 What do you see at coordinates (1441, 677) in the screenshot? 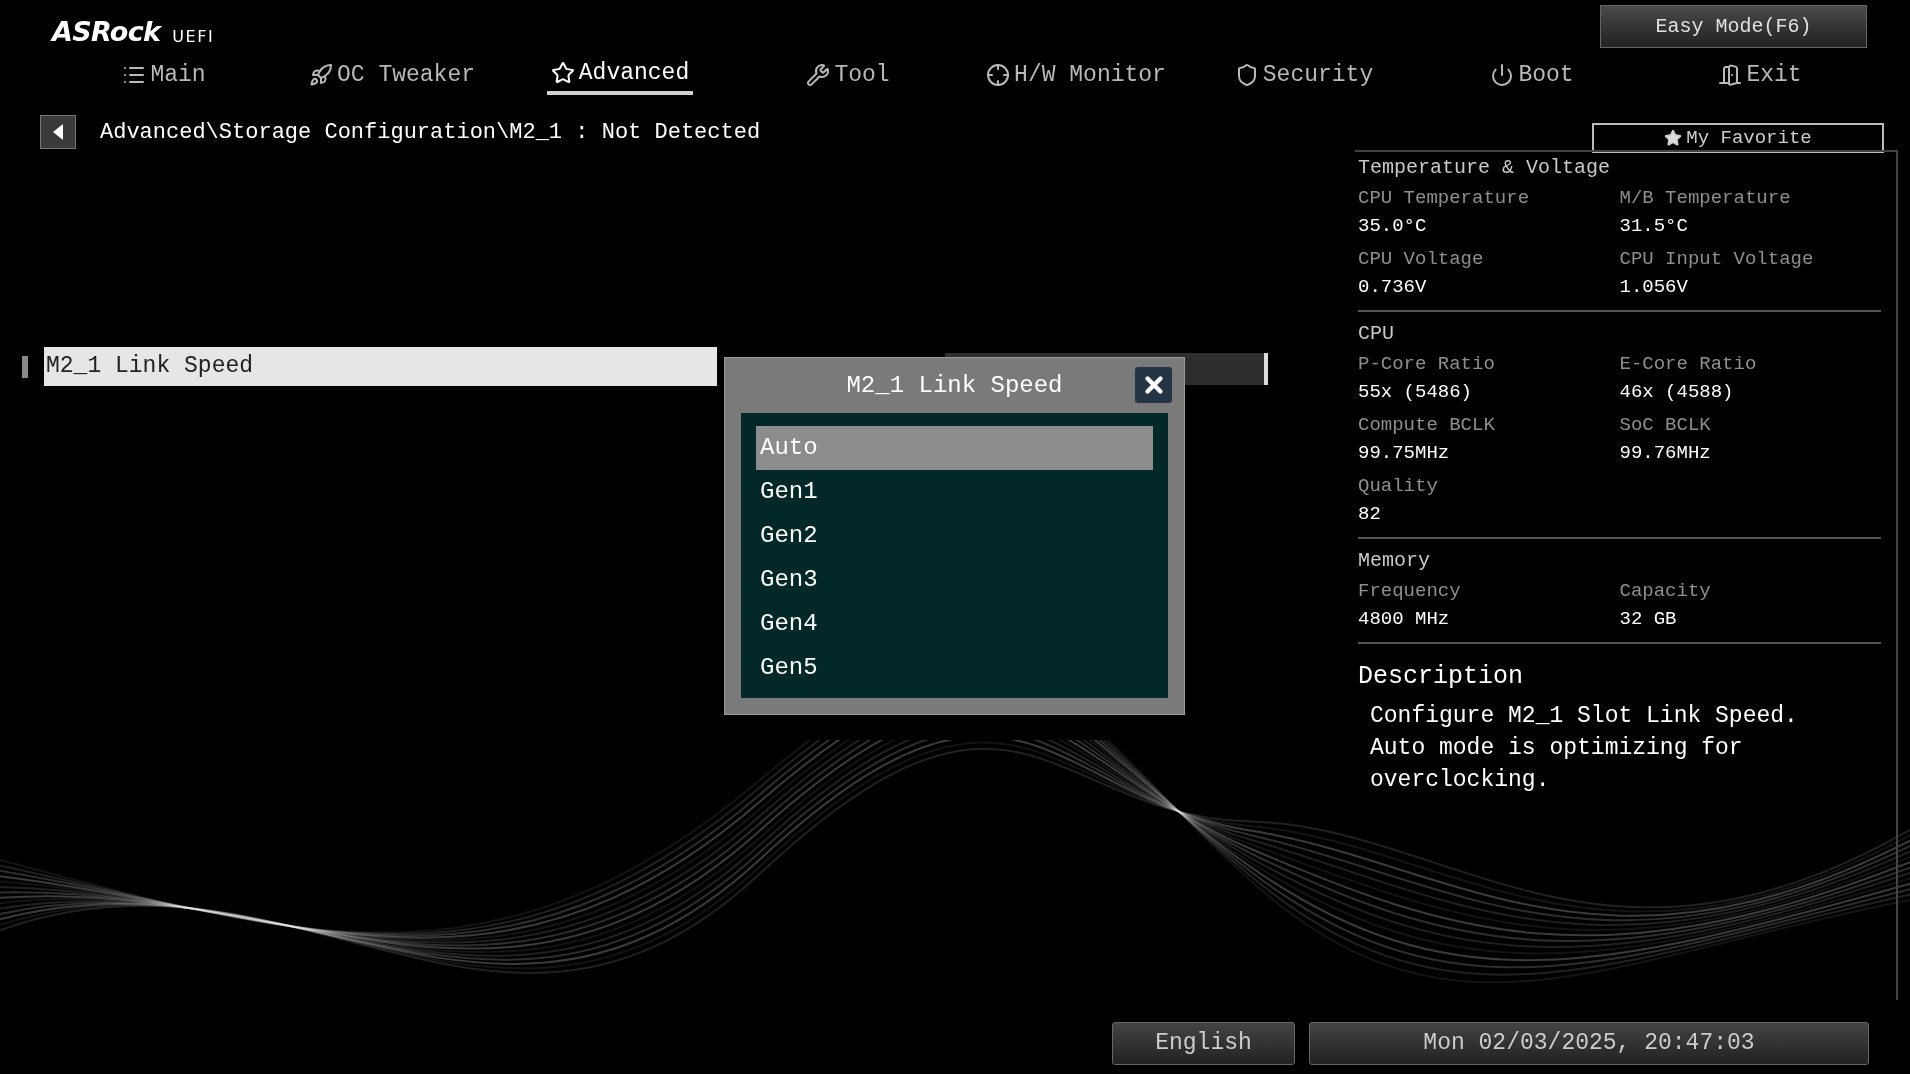
I see `description-title: Description` at bounding box center [1441, 677].